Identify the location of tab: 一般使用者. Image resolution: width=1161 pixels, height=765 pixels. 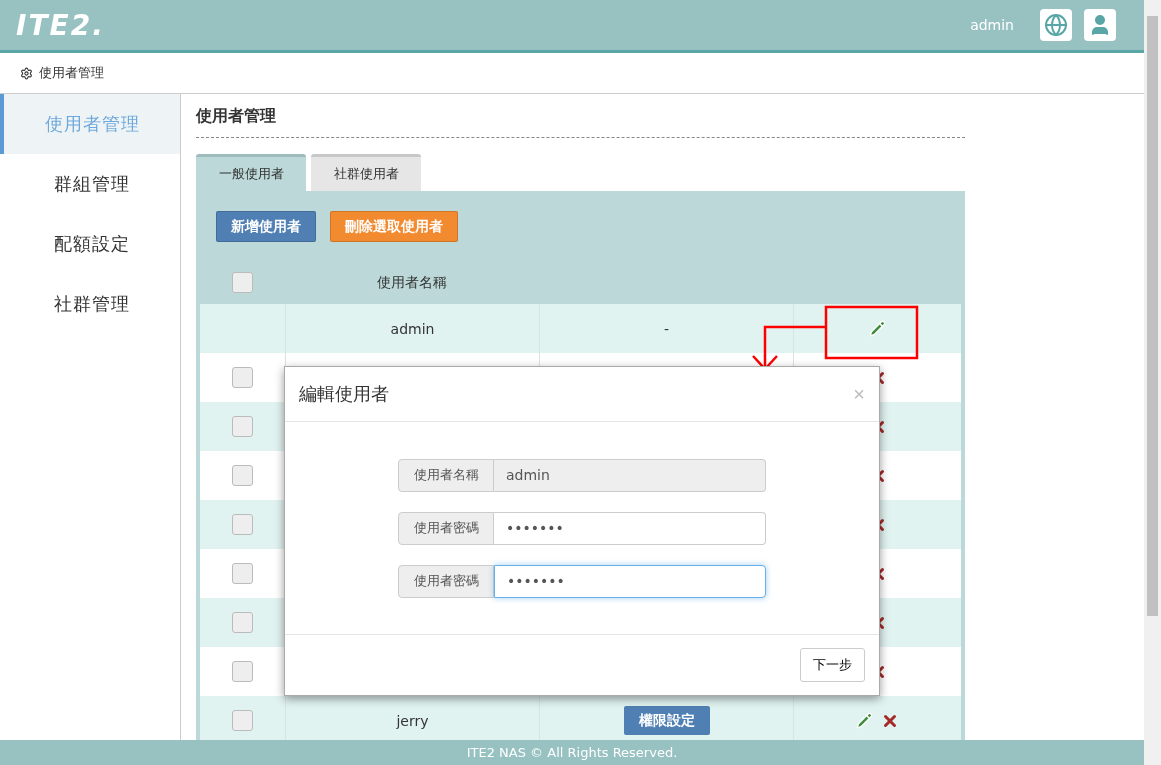
(251, 172).